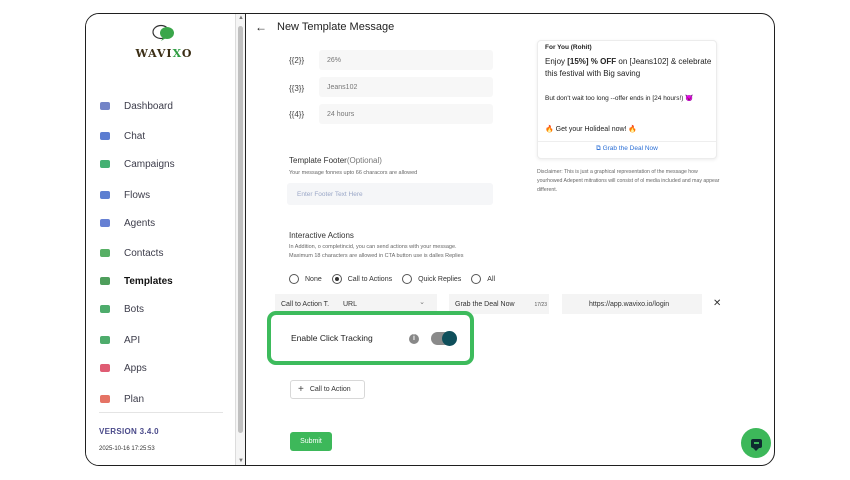 The height and width of the screenshot is (480, 850). I want to click on variable-label: {{3}}, so click(297, 88).